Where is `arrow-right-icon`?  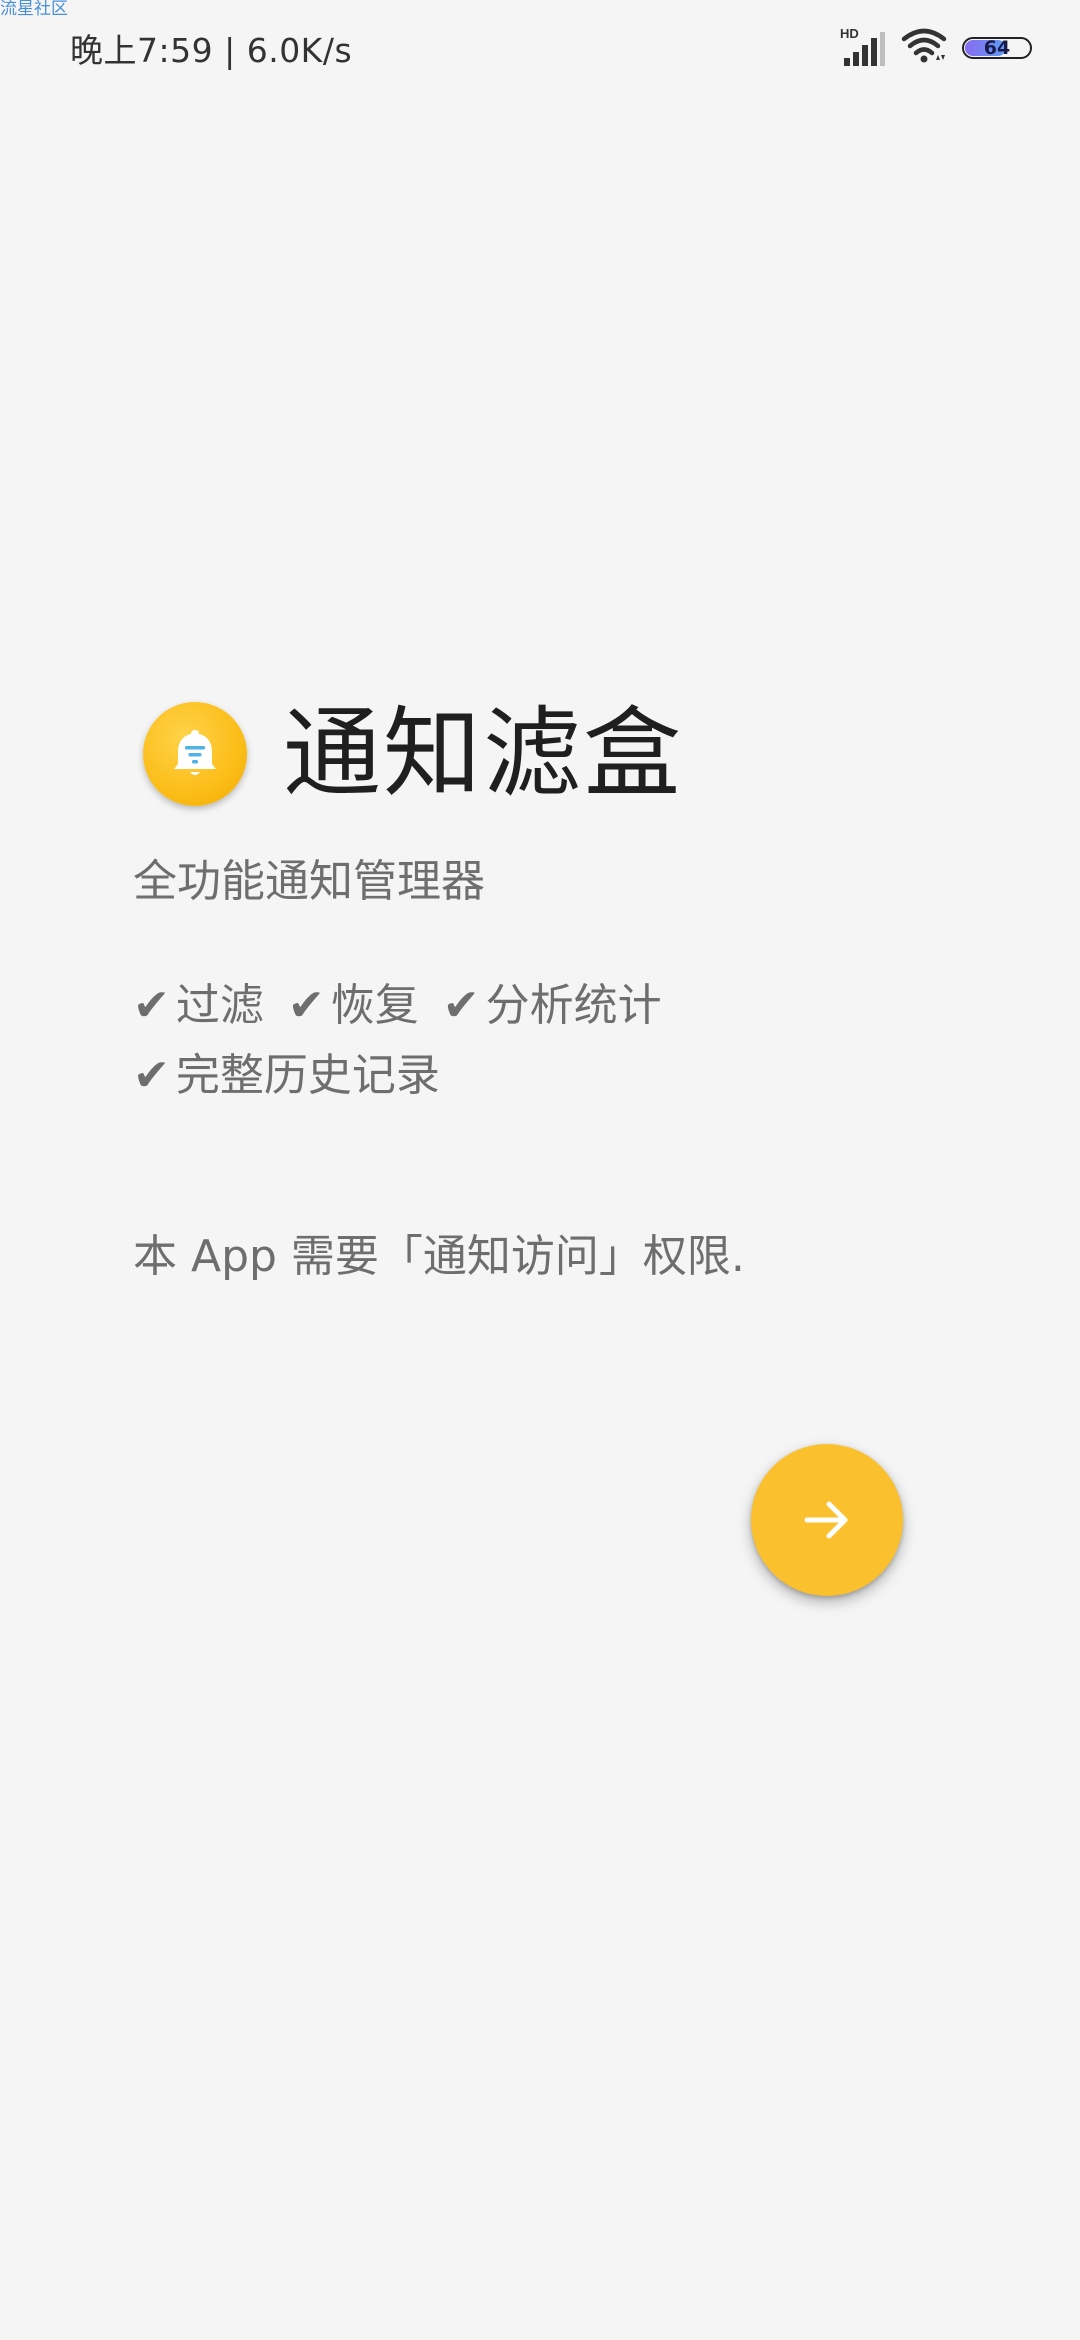
arrow-right-icon is located at coordinates (826, 1520).